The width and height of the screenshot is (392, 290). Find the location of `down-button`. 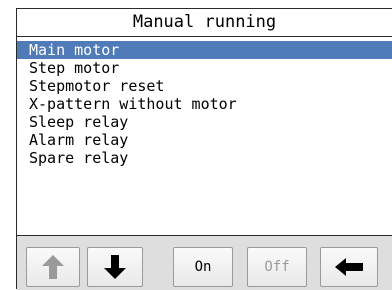

down-button is located at coordinates (115, 267).